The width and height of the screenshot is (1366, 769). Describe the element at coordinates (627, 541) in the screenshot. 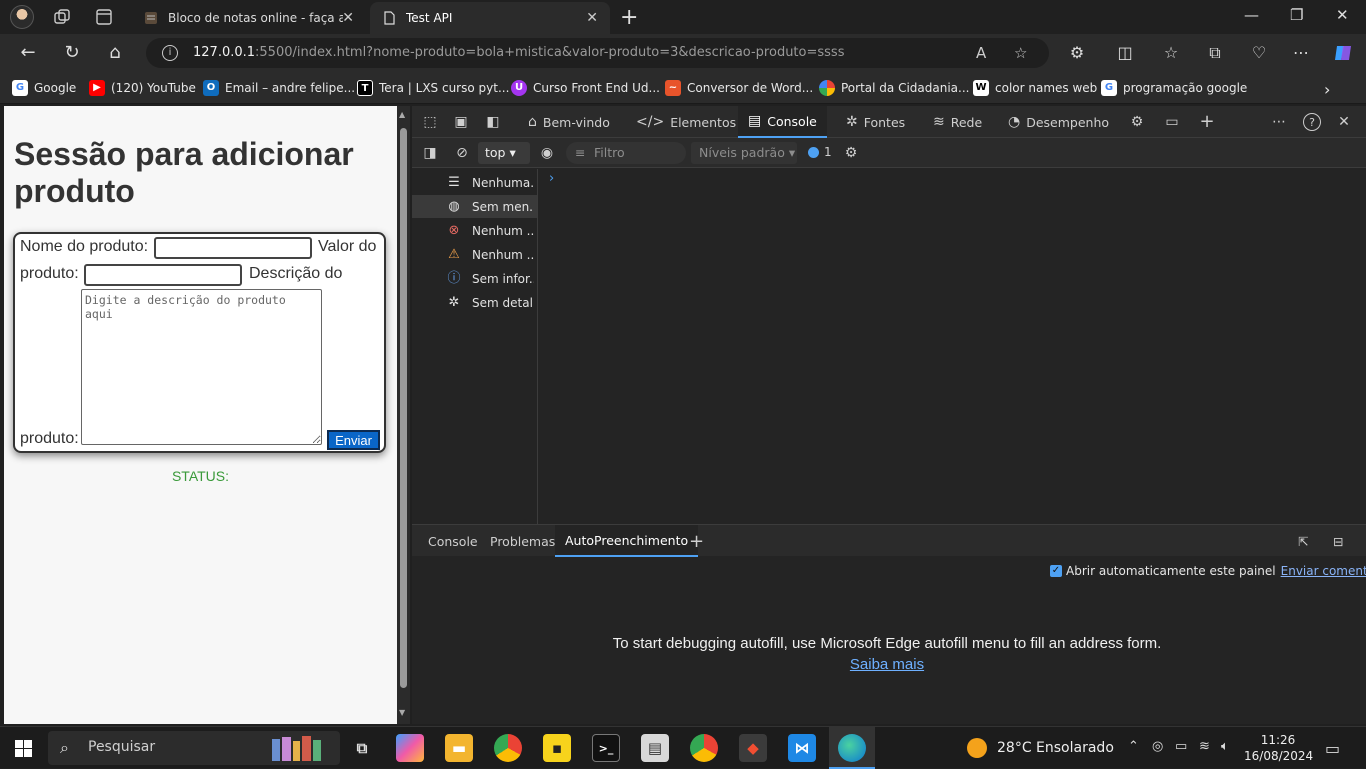

I see `drawer-tab-autopreenchimento: AutoPreenchimento` at that location.